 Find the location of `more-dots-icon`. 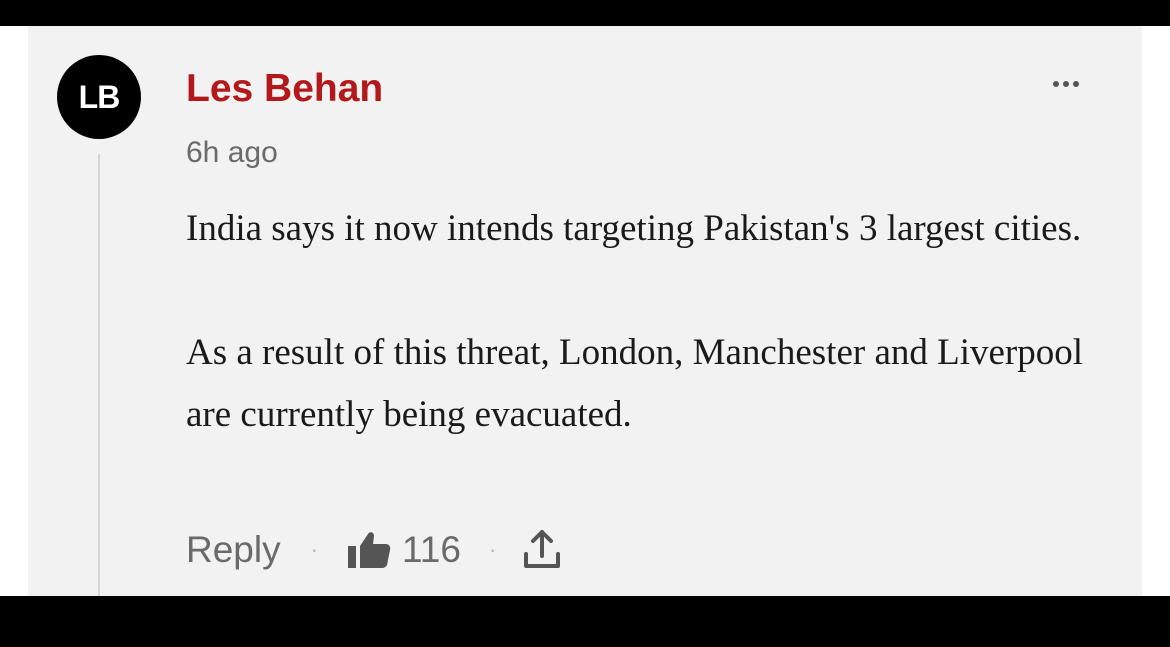

more-dots-icon is located at coordinates (1066, 84).